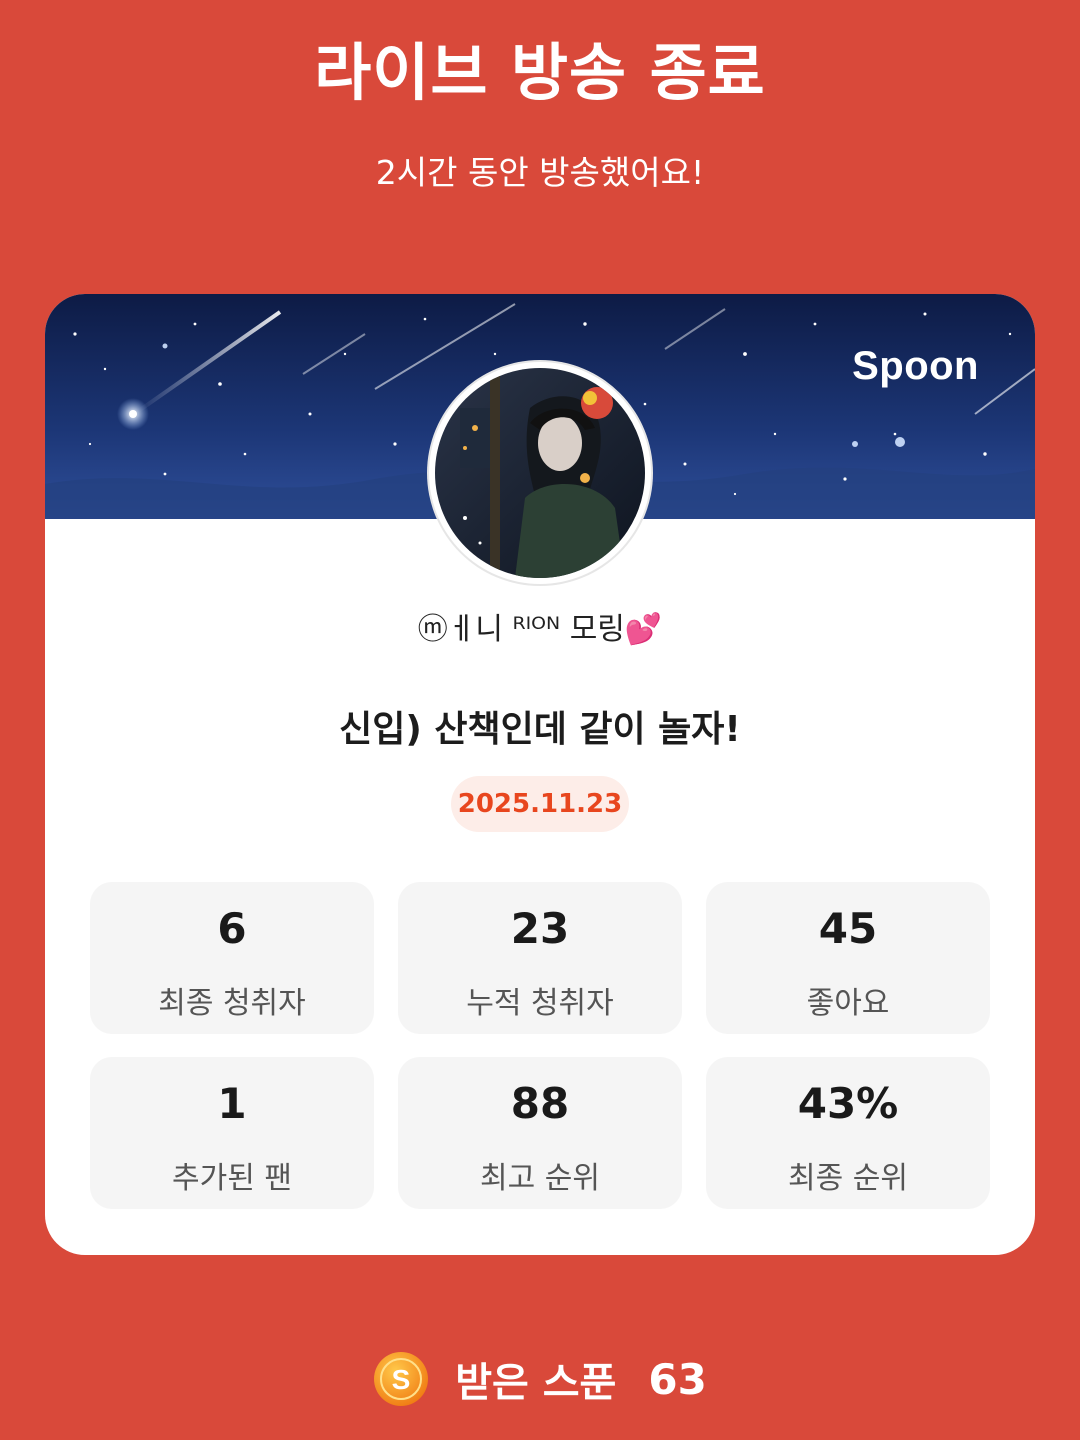 The height and width of the screenshot is (1440, 1080). I want to click on nickname-text: ⓜㅔ니 ᴿᴵᴼᴺ 모링, so click(521, 629).